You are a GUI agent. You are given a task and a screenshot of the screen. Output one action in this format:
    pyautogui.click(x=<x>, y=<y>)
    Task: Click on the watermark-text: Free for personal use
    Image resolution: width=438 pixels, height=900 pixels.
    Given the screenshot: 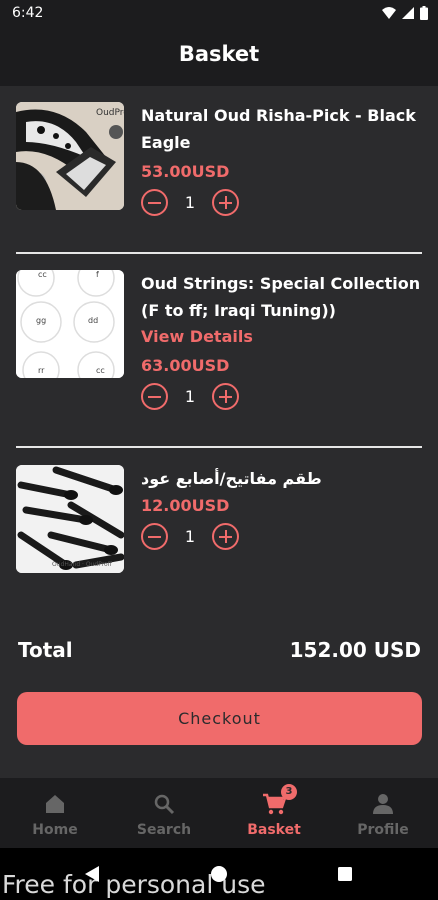 What is the action you would take?
    pyautogui.click(x=134, y=884)
    